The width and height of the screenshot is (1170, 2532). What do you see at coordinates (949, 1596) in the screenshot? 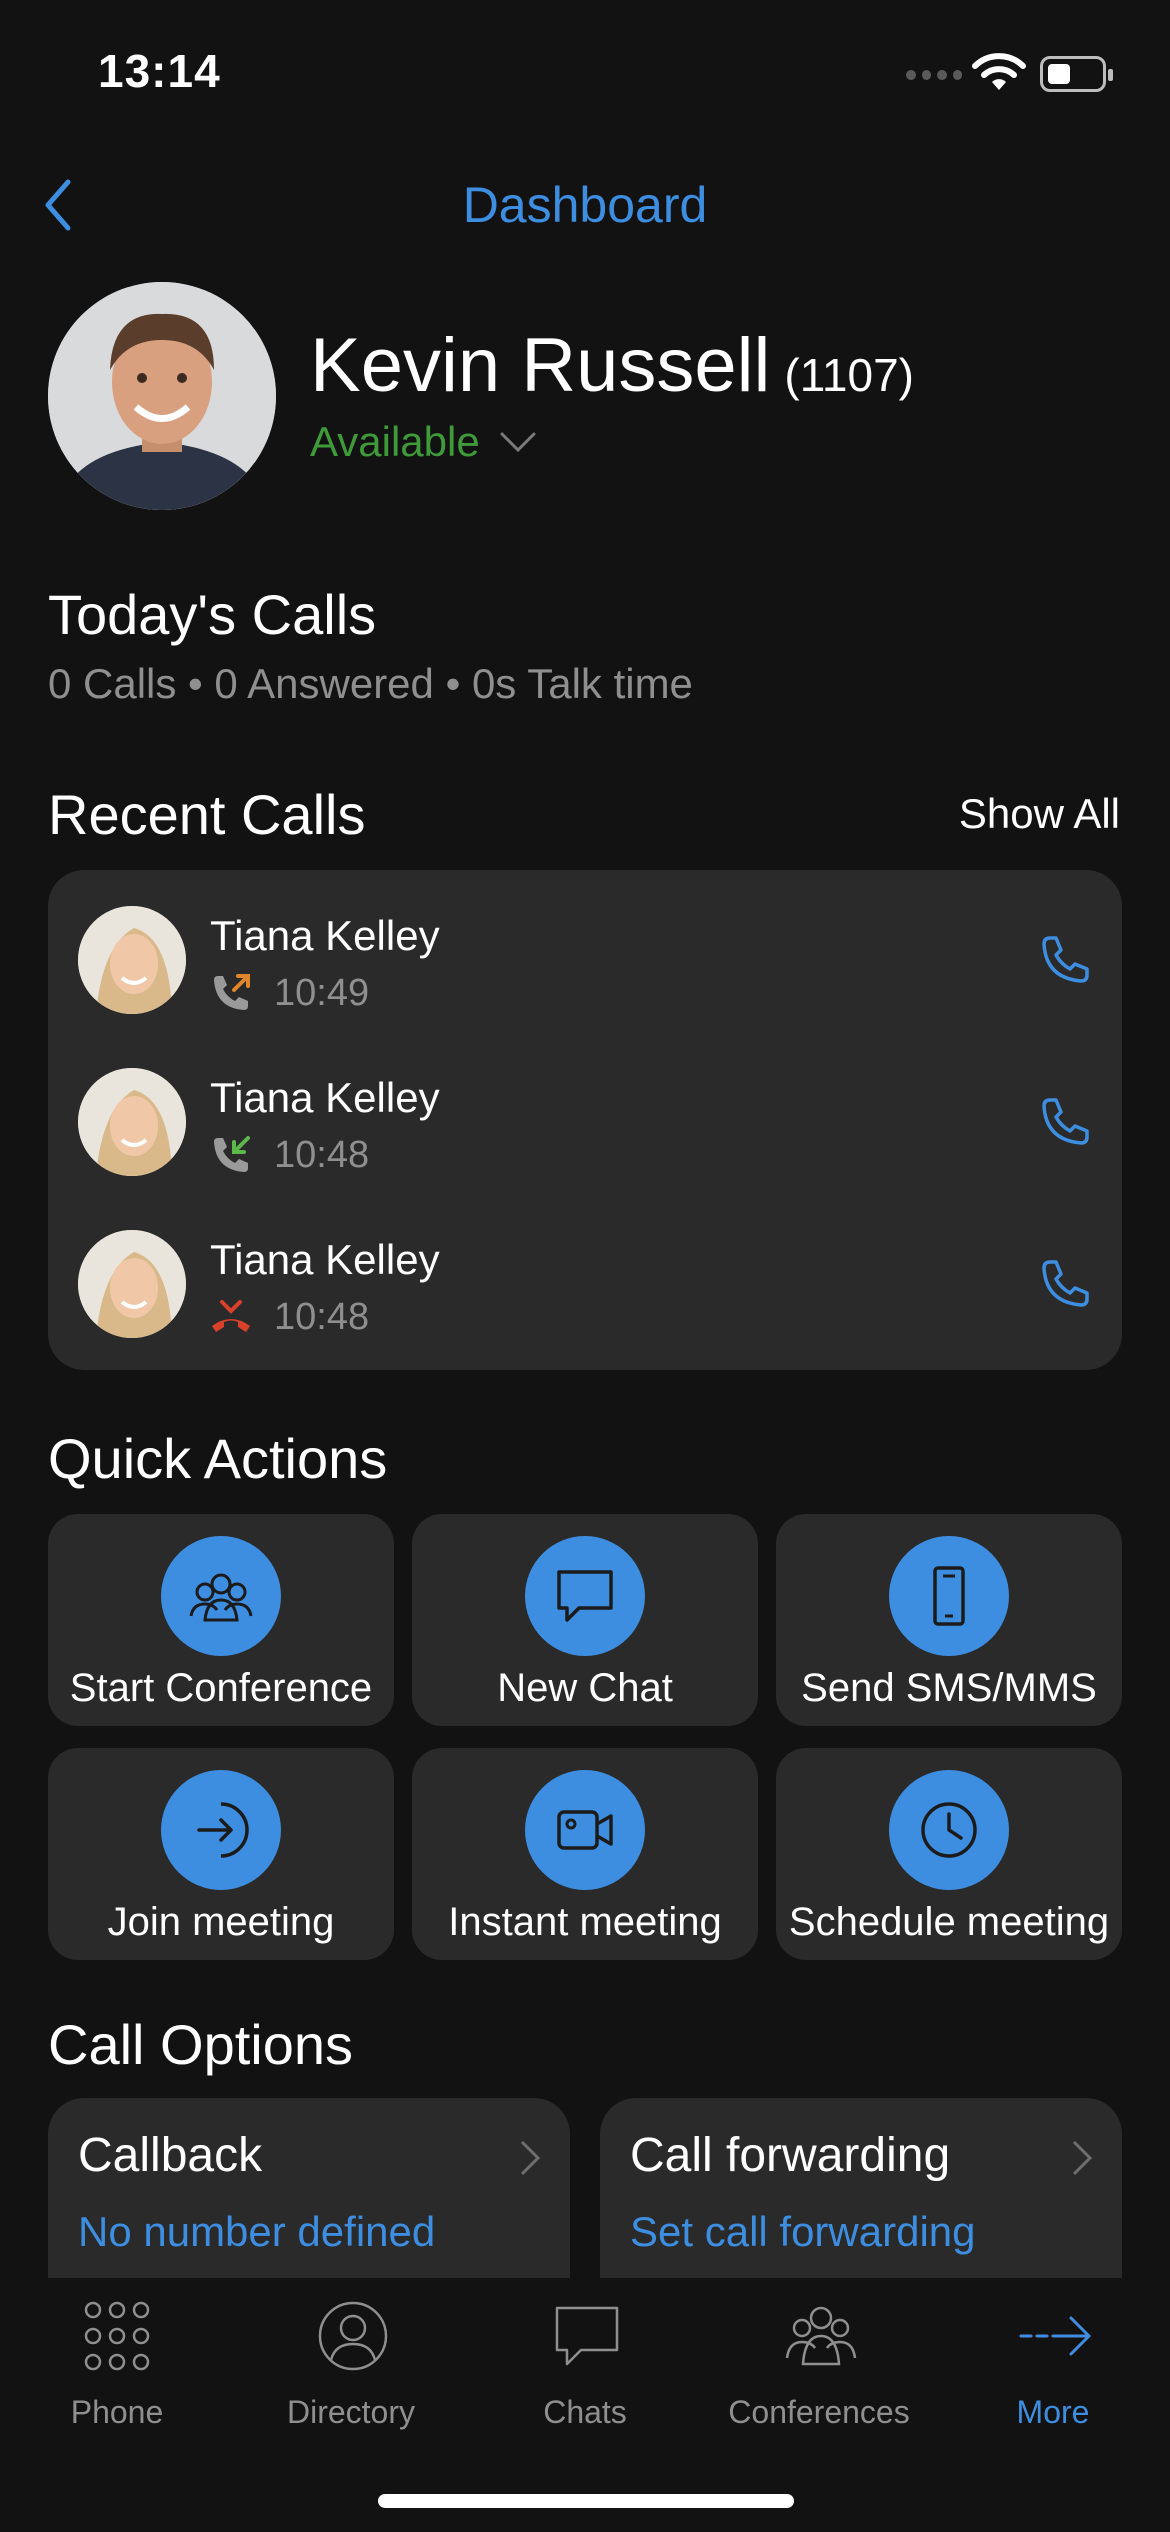
I see `mobile-phone-icon` at bounding box center [949, 1596].